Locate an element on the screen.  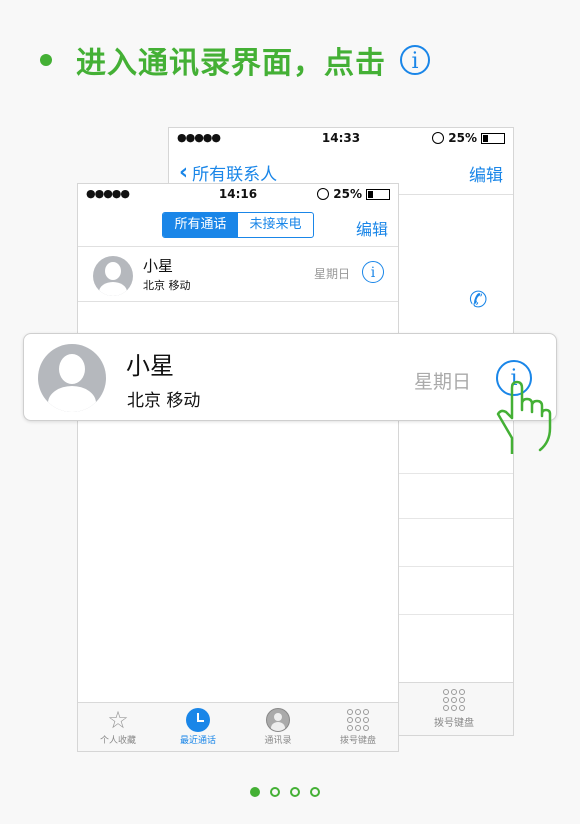
tab-favorites: ☆ 个人收藏 is located at coordinates (118, 727).